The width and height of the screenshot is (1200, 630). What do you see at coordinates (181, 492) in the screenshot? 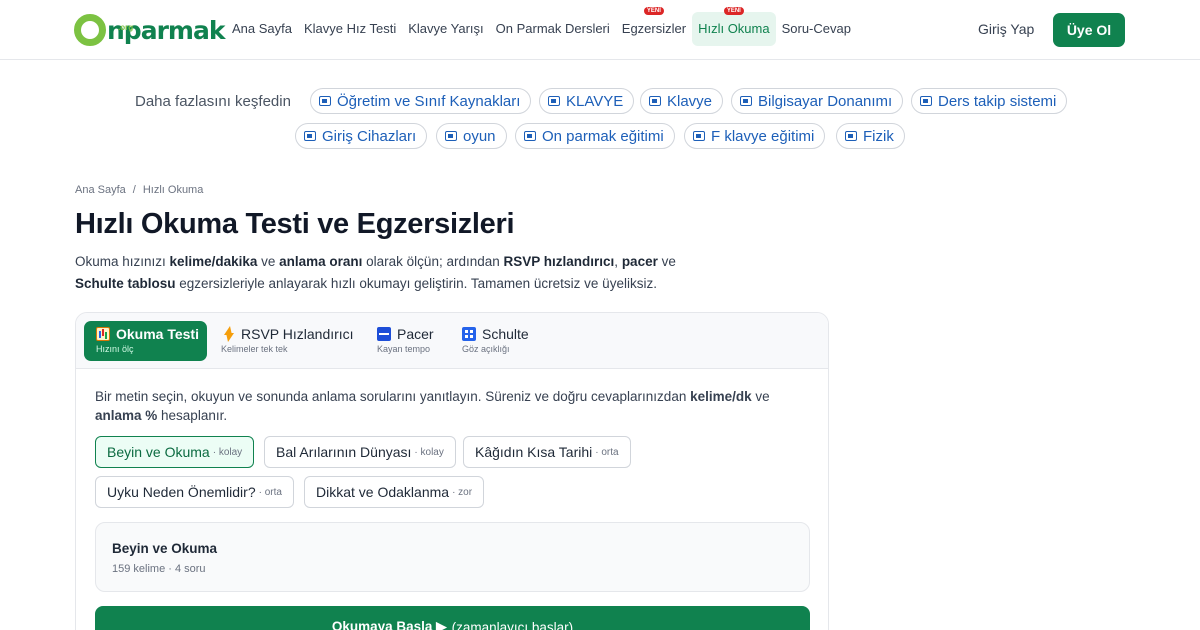
I see `text-title: Uyku Neden Önemlidir?` at bounding box center [181, 492].